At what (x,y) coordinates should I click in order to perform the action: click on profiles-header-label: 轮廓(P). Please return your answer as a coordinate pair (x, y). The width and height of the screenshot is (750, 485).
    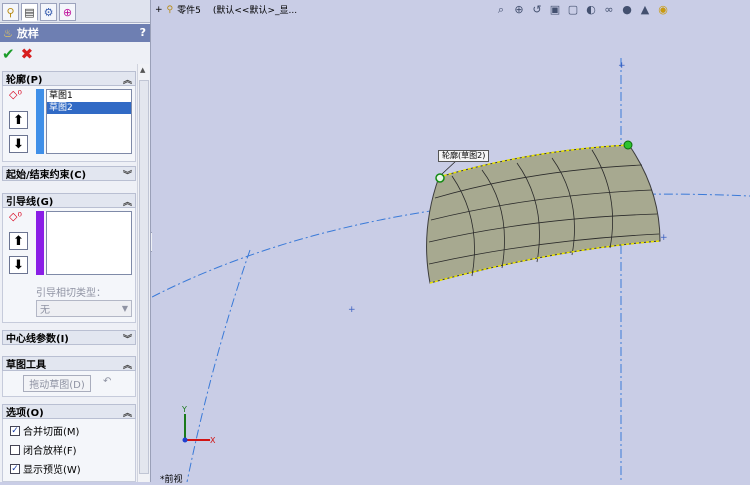
    Looking at the image, I should click on (24, 80).